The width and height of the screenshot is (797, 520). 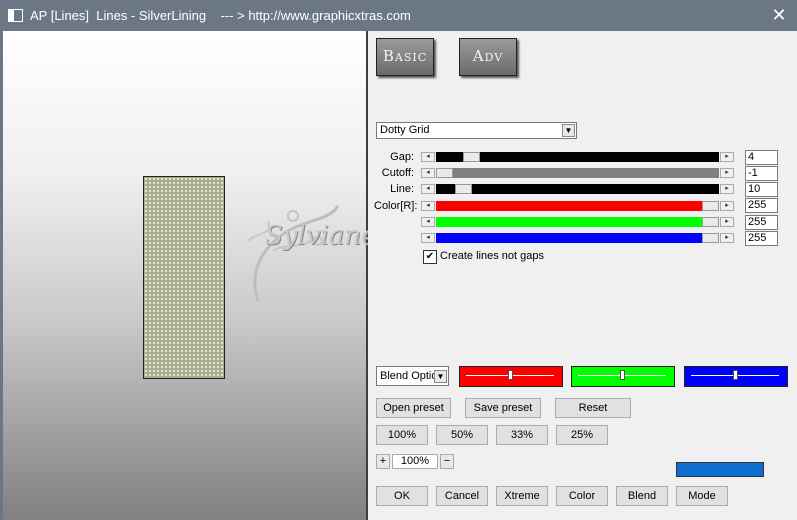 I want to click on check-icon: ✔, so click(x=430, y=256).